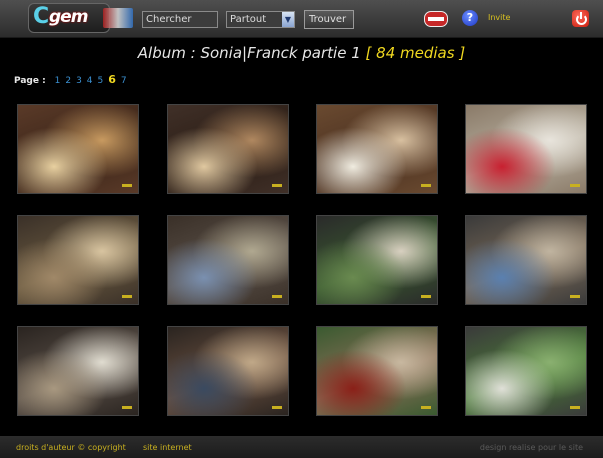 The width and height of the screenshot is (603, 458). I want to click on help-icon: ?, so click(470, 18).